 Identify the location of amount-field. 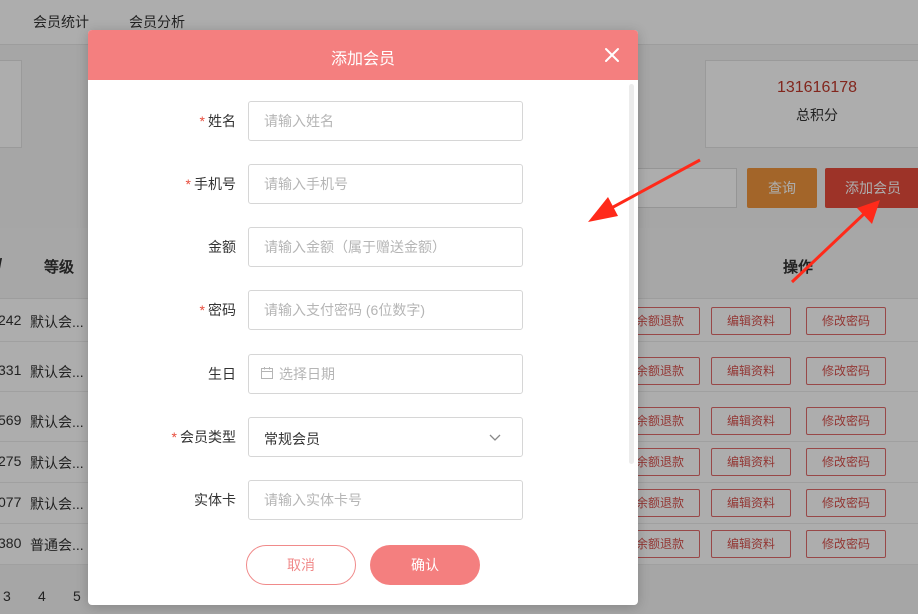
(385, 247).